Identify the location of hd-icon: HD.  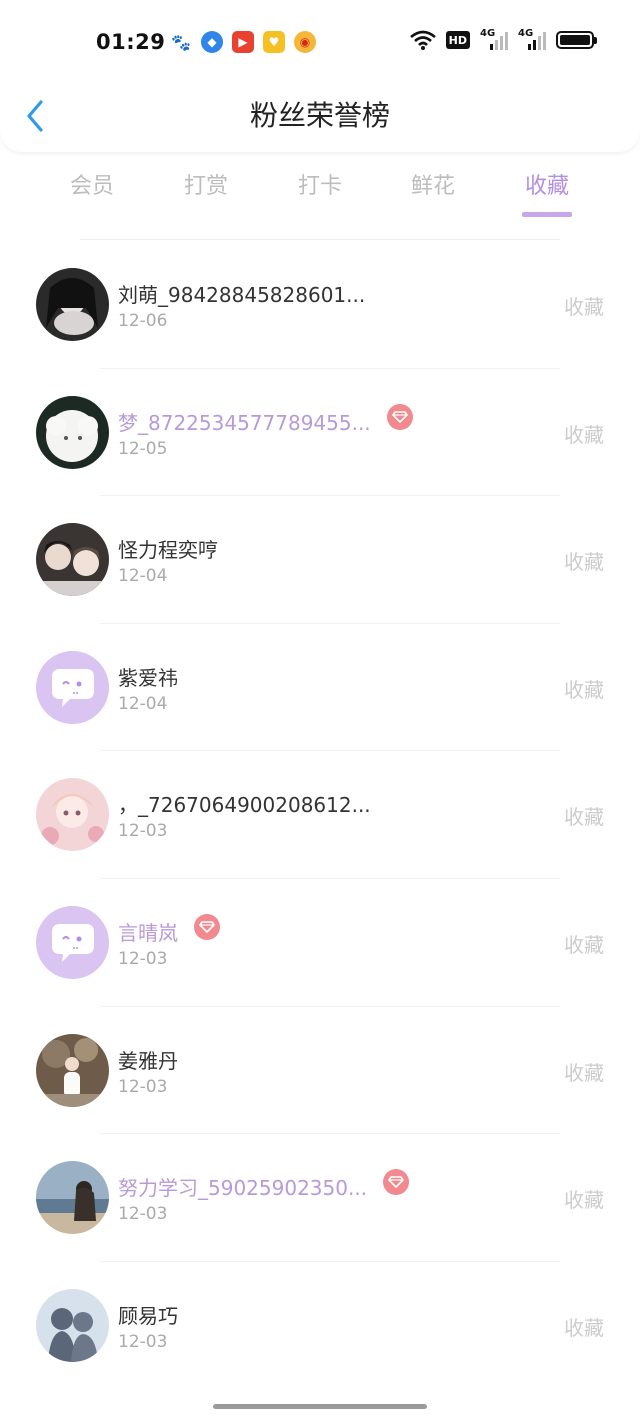
(457, 40).